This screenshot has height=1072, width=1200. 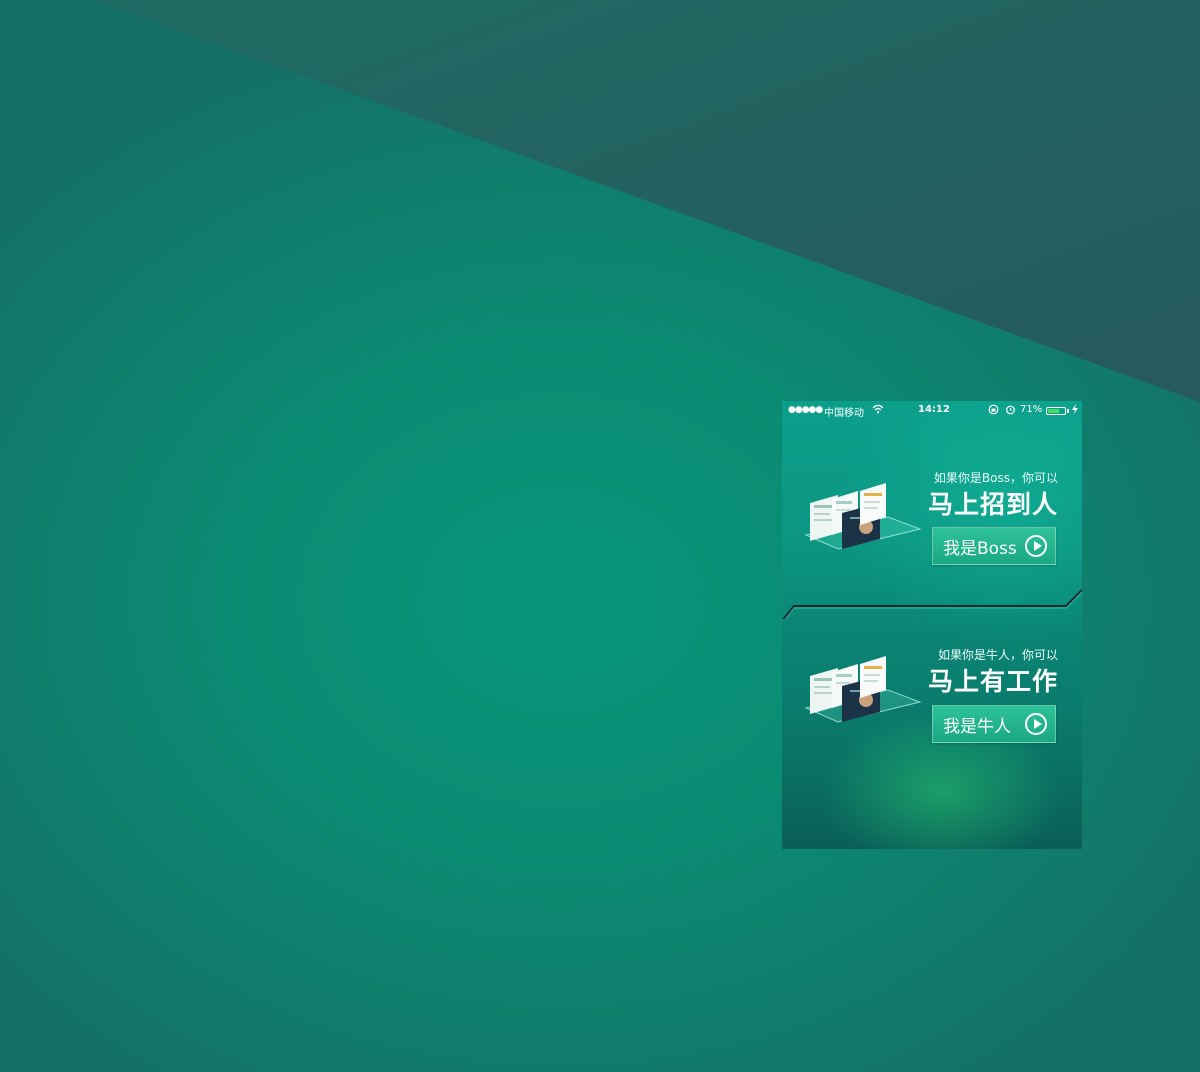 I want to click on signal-strength-icon: ●●●●●, so click(x=805, y=410).